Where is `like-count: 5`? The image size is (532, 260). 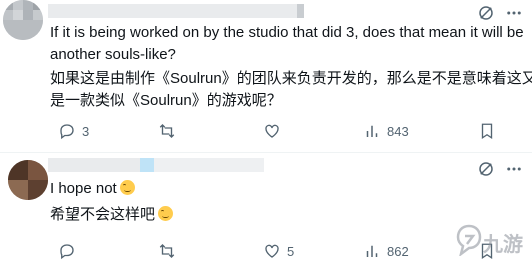
like-count: 5 is located at coordinates (291, 251).